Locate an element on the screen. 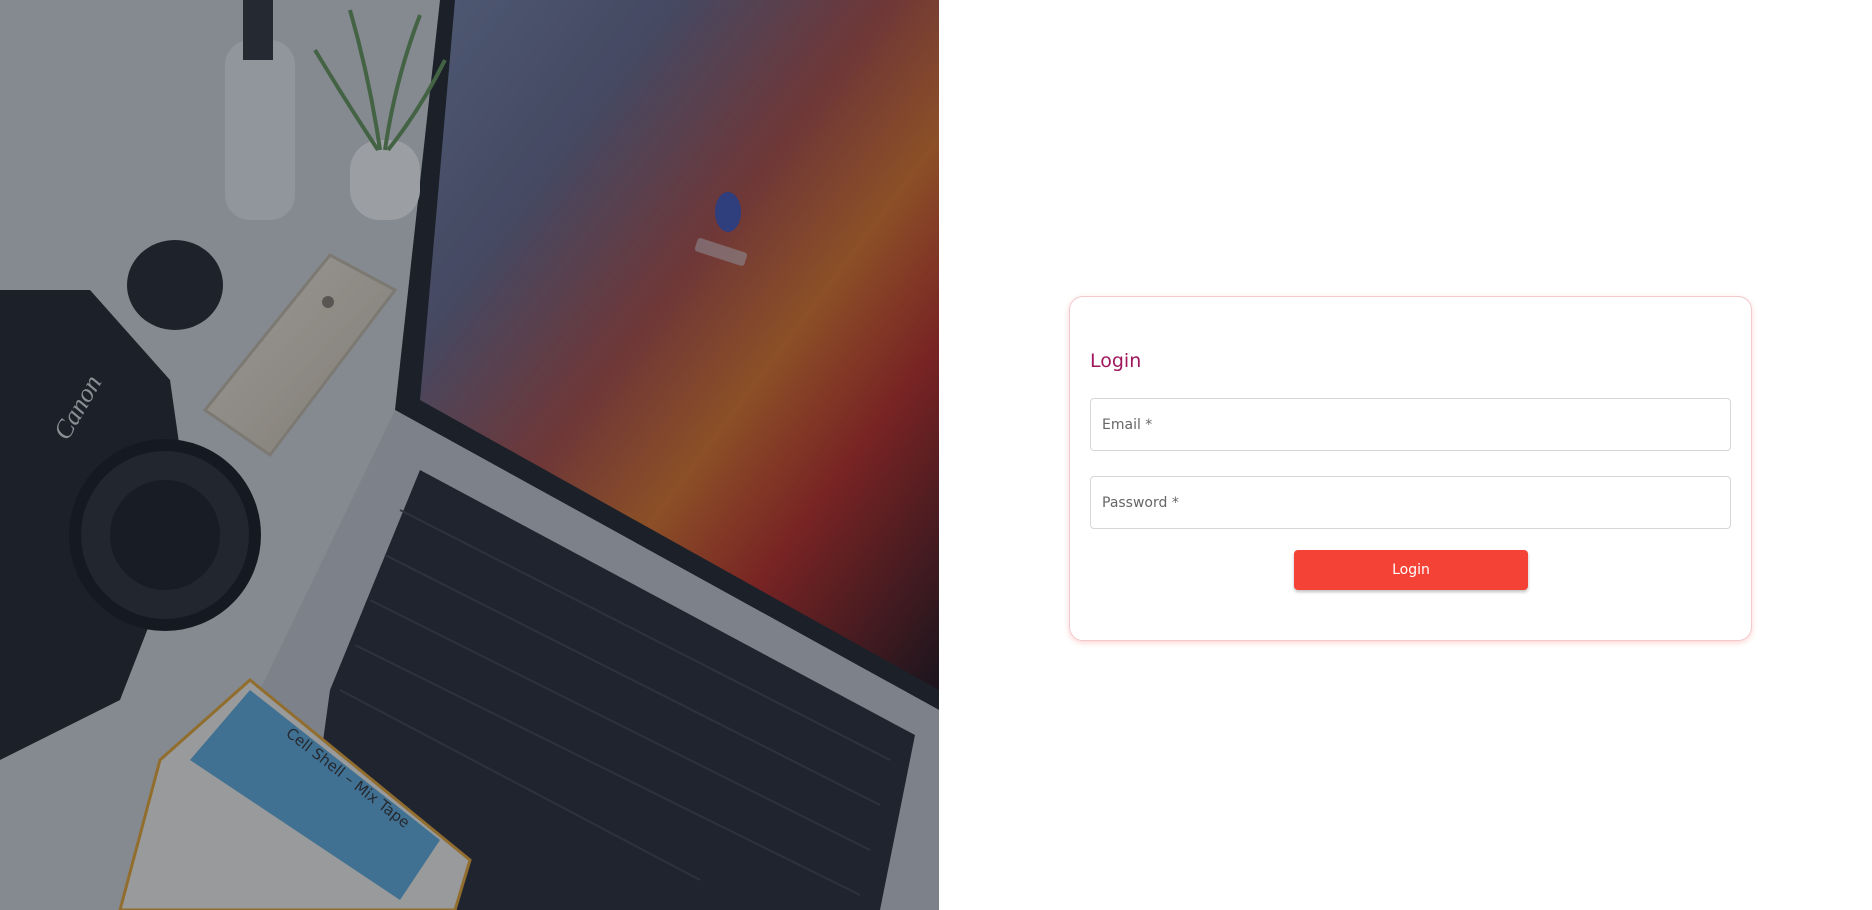 This screenshot has height=910, width=1872. email-field is located at coordinates (1410, 424).